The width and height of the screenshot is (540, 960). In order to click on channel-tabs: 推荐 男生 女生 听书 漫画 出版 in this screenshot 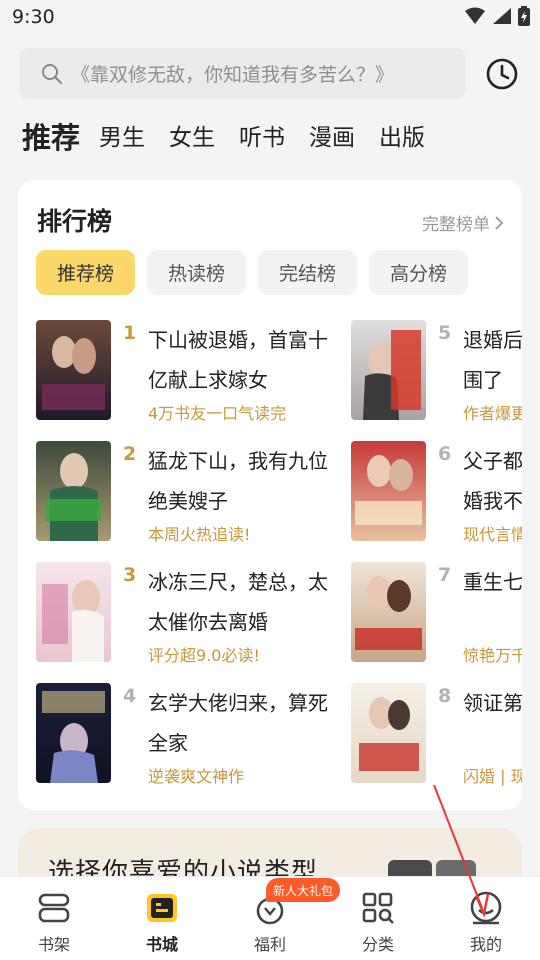, I will do `click(235, 138)`.